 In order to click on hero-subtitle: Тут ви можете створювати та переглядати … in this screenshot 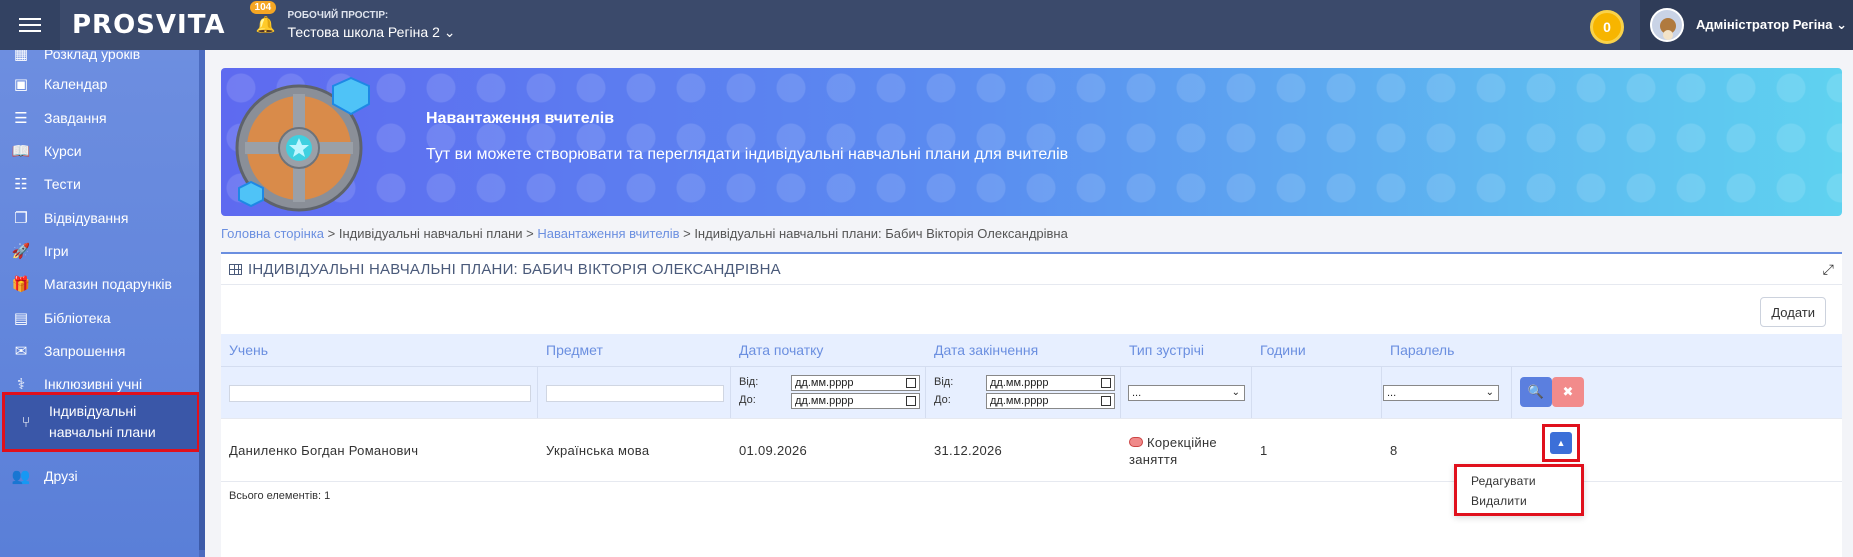, I will do `click(747, 154)`.